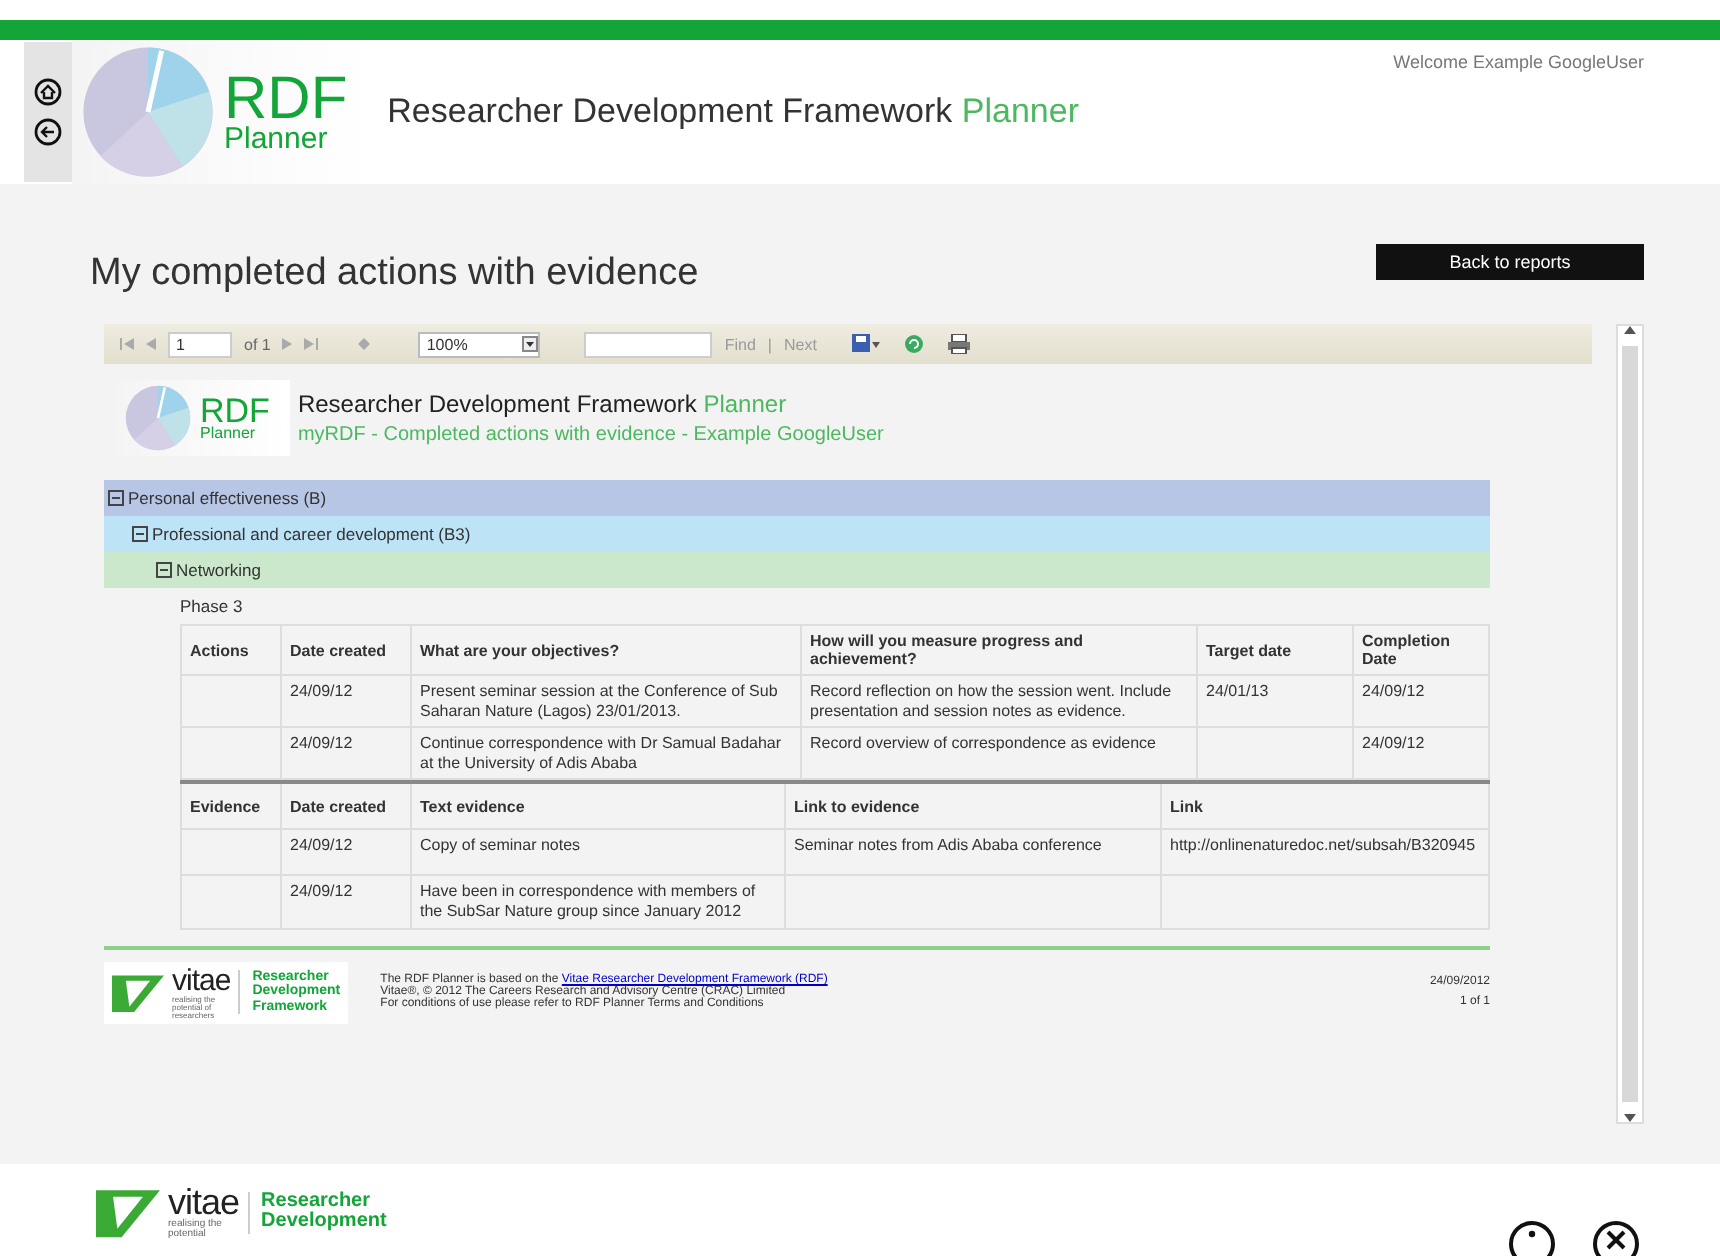  Describe the element at coordinates (479, 344) in the screenshot. I see `zoom-select: 100%` at that location.